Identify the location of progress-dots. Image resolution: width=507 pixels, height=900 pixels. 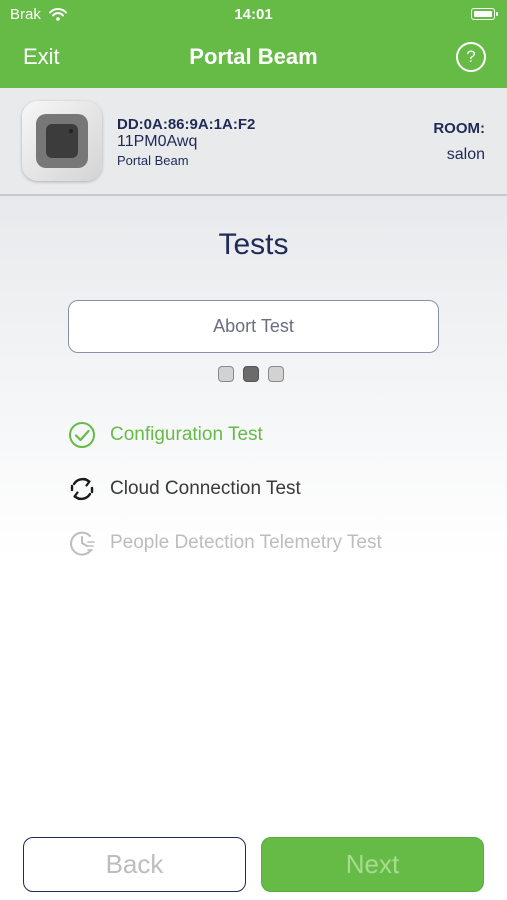
(251, 374).